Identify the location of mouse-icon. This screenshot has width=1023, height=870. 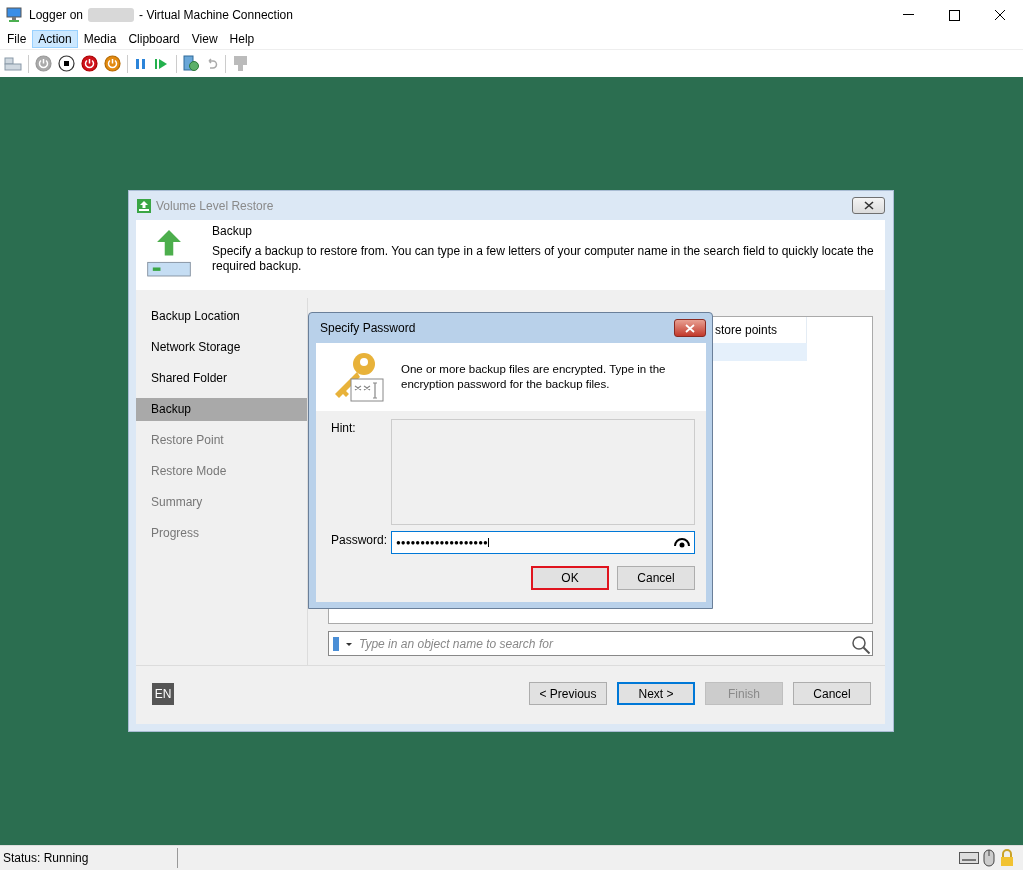
(989, 858).